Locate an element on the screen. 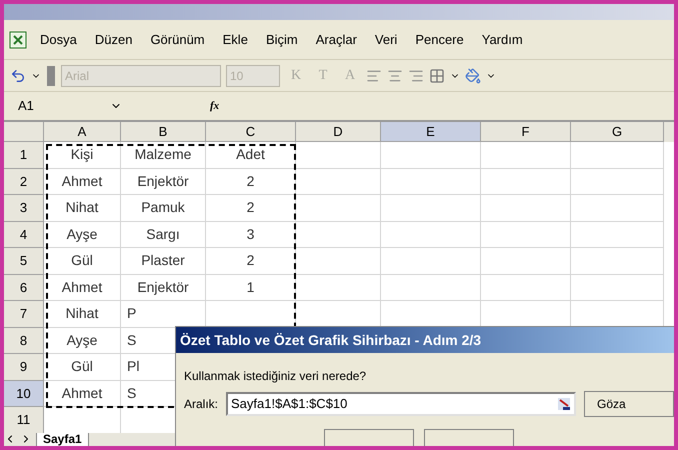 Image resolution: width=678 pixels, height=450 pixels. table-cell: Adet is located at coordinates (251, 155).